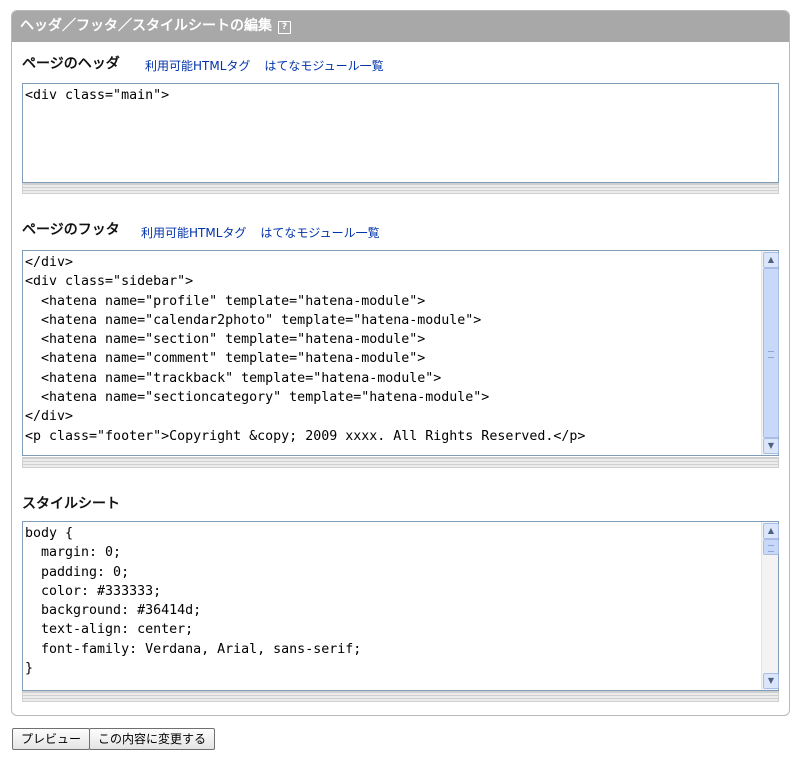 The width and height of the screenshot is (800, 759). I want to click on apply-button: この内容に変更する, so click(152, 739).